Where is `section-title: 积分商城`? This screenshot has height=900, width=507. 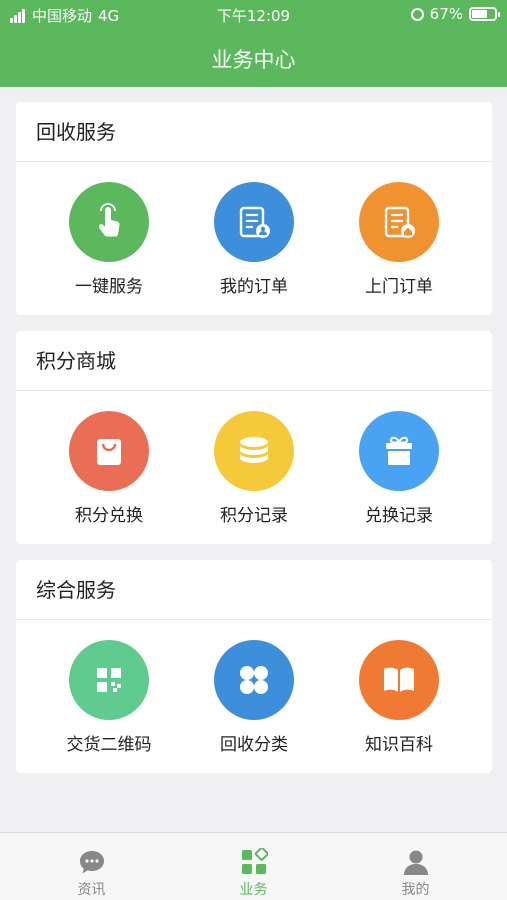 section-title: 积分商城 is located at coordinates (254, 361).